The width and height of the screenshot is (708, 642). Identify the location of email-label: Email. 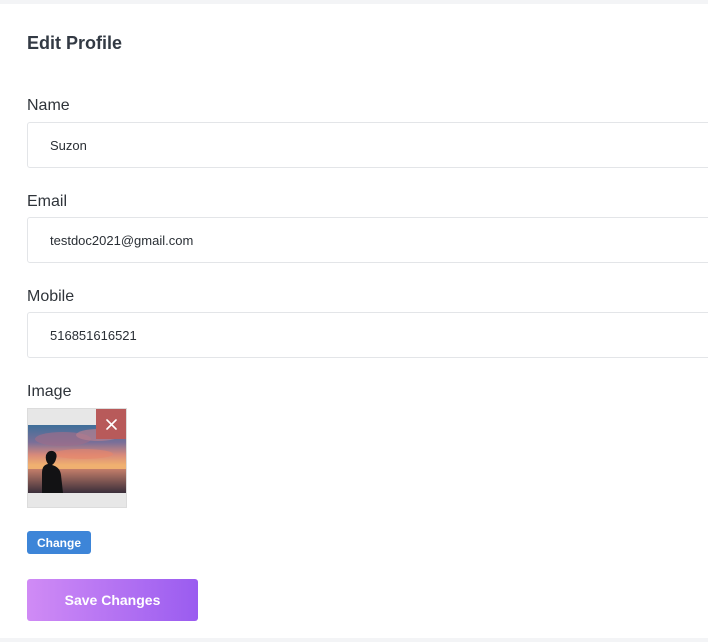
(47, 201).